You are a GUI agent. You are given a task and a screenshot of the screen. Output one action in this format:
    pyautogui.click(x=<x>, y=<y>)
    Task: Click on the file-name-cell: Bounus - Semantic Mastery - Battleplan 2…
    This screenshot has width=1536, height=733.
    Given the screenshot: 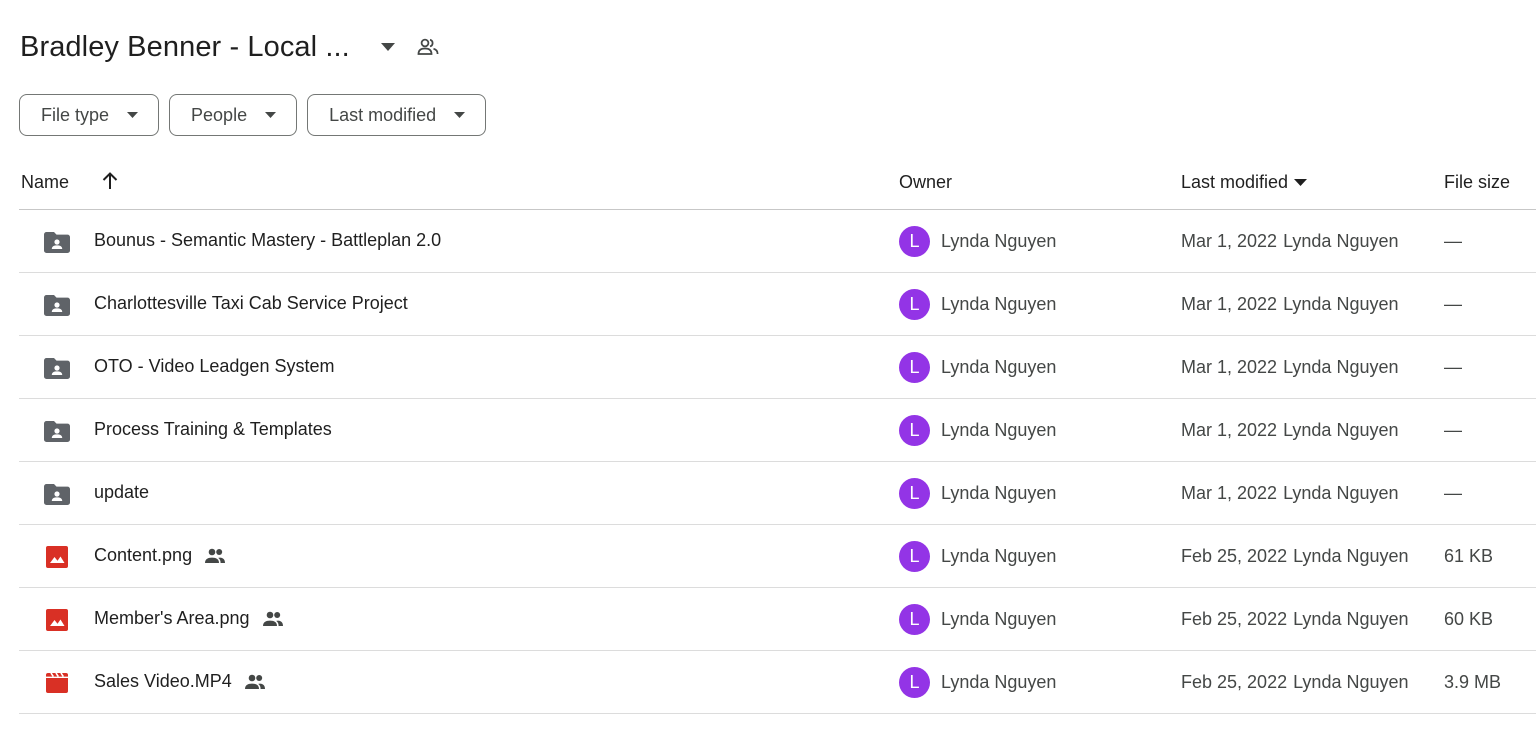 What is the action you would take?
    pyautogui.click(x=267, y=240)
    